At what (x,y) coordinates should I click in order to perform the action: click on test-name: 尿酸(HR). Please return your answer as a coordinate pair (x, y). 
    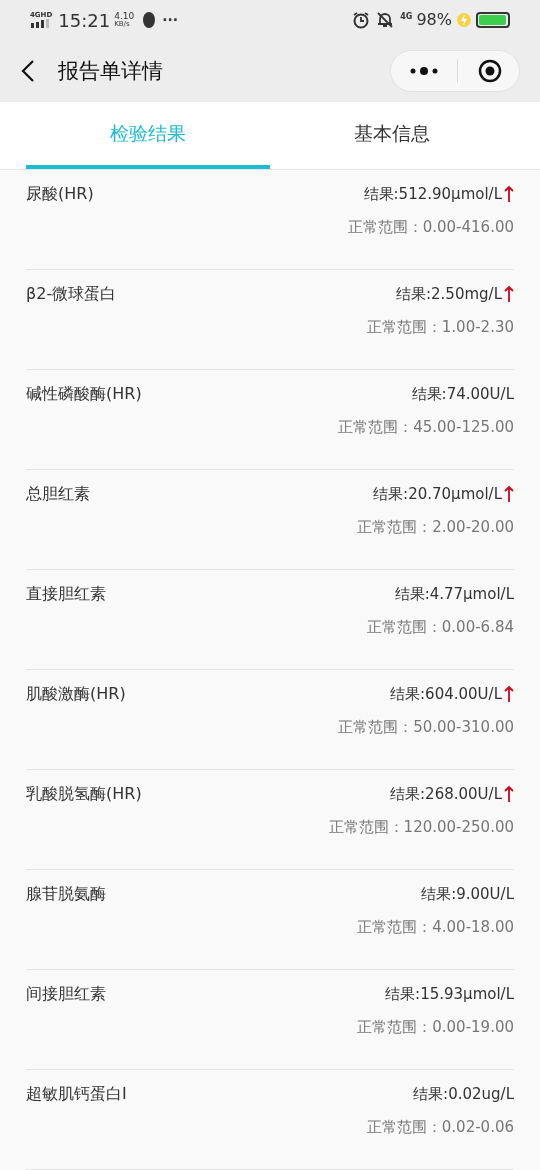
    Looking at the image, I should click on (60, 194).